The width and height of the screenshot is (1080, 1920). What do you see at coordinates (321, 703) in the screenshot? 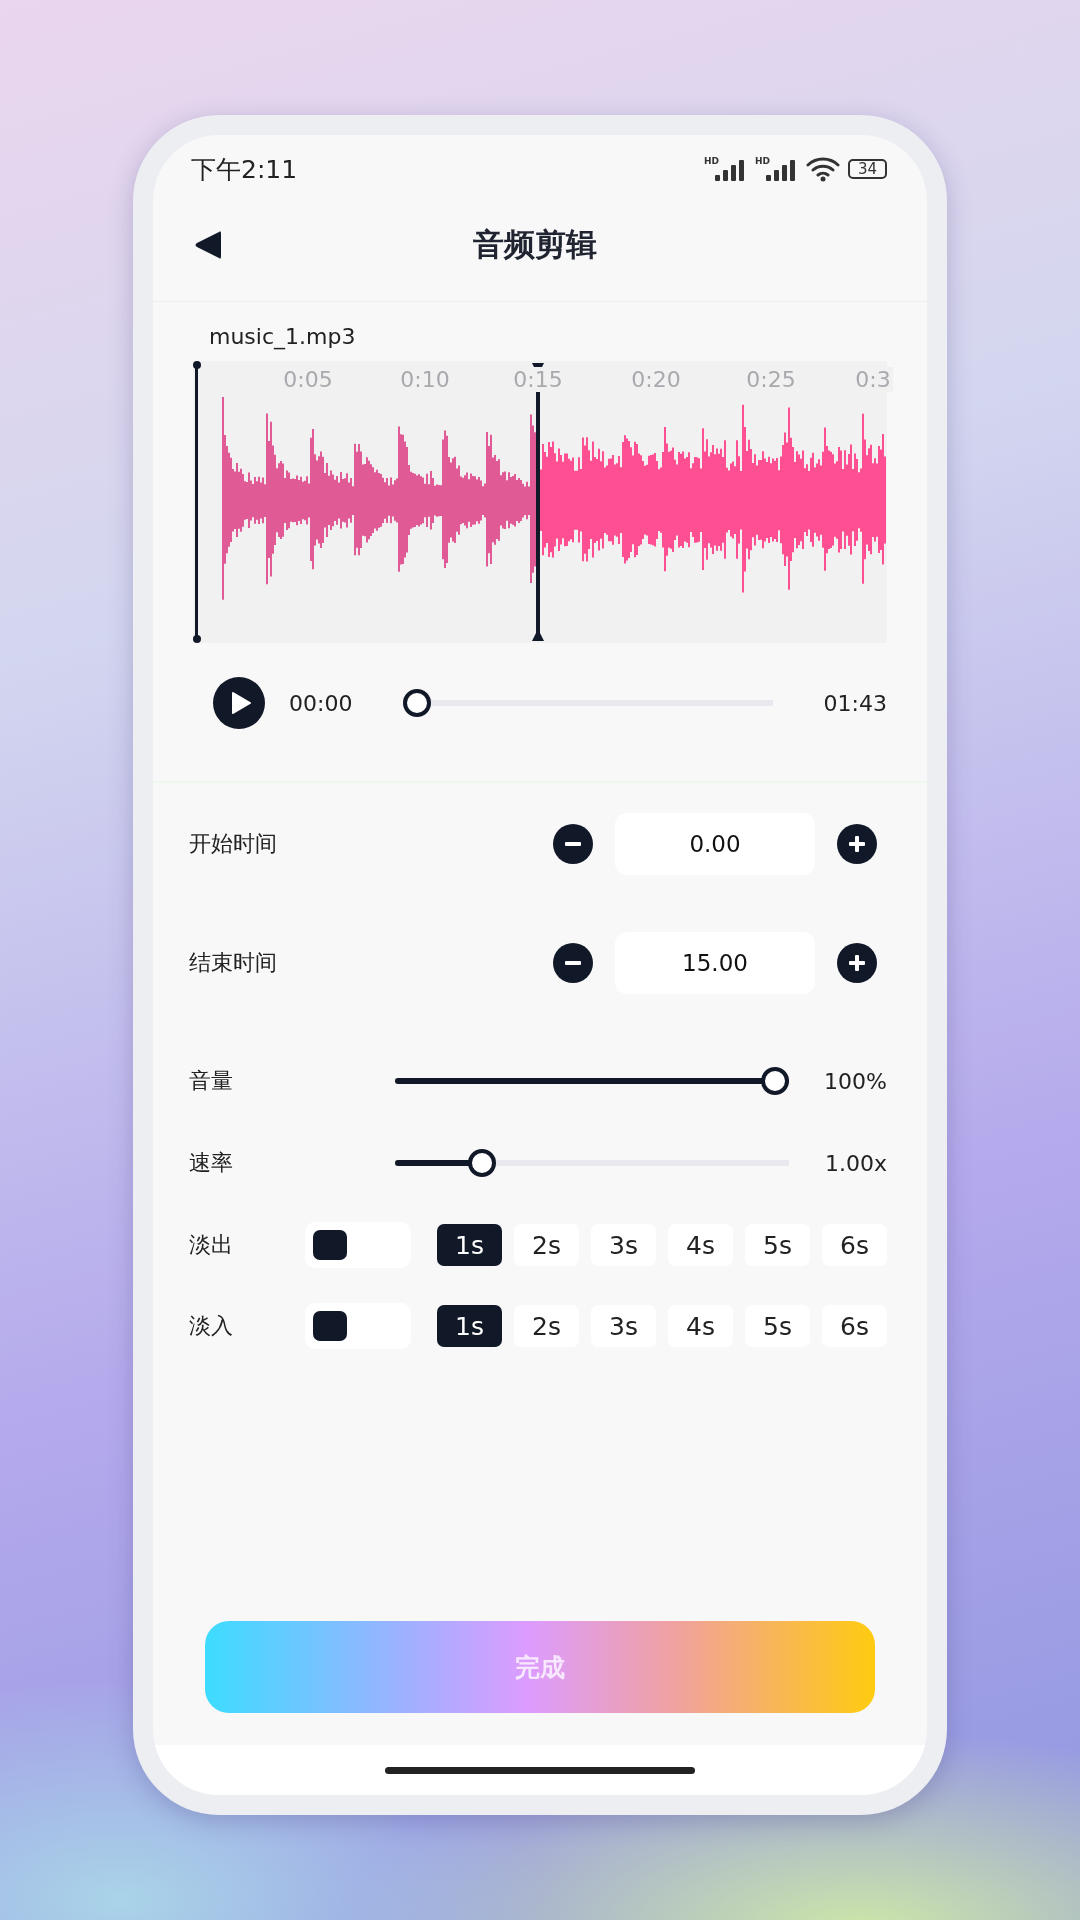
I see `current-time: 00:00` at bounding box center [321, 703].